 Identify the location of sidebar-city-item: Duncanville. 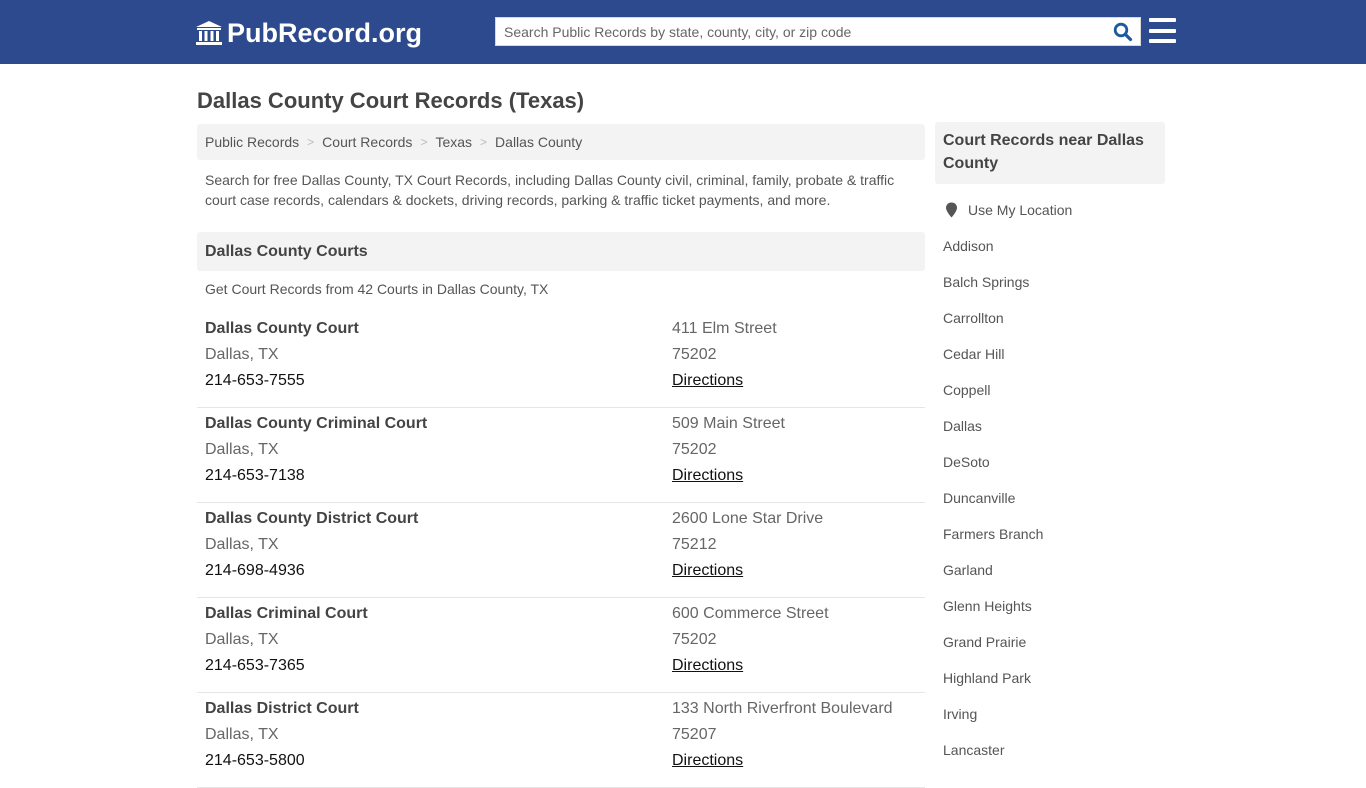
(1050, 498).